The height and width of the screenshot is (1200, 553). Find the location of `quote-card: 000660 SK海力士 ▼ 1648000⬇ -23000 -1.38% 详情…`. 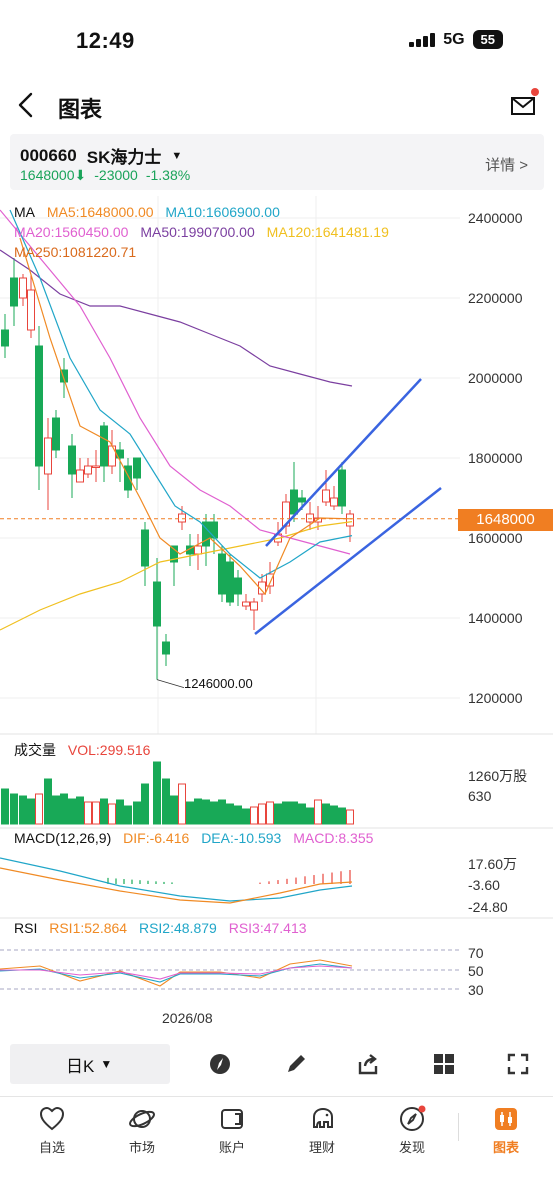

quote-card: 000660 SK海力士 ▼ 1648000⬇ -23000 -1.38% 详情… is located at coordinates (277, 162).